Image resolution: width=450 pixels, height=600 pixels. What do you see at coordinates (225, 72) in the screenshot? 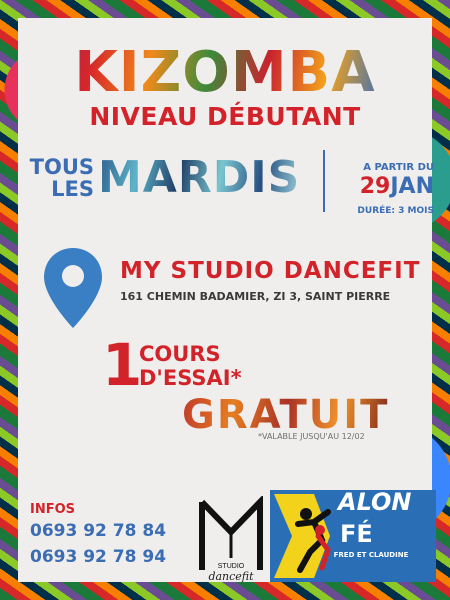
I see `poster-title: KIZOMBA` at bounding box center [225, 72].